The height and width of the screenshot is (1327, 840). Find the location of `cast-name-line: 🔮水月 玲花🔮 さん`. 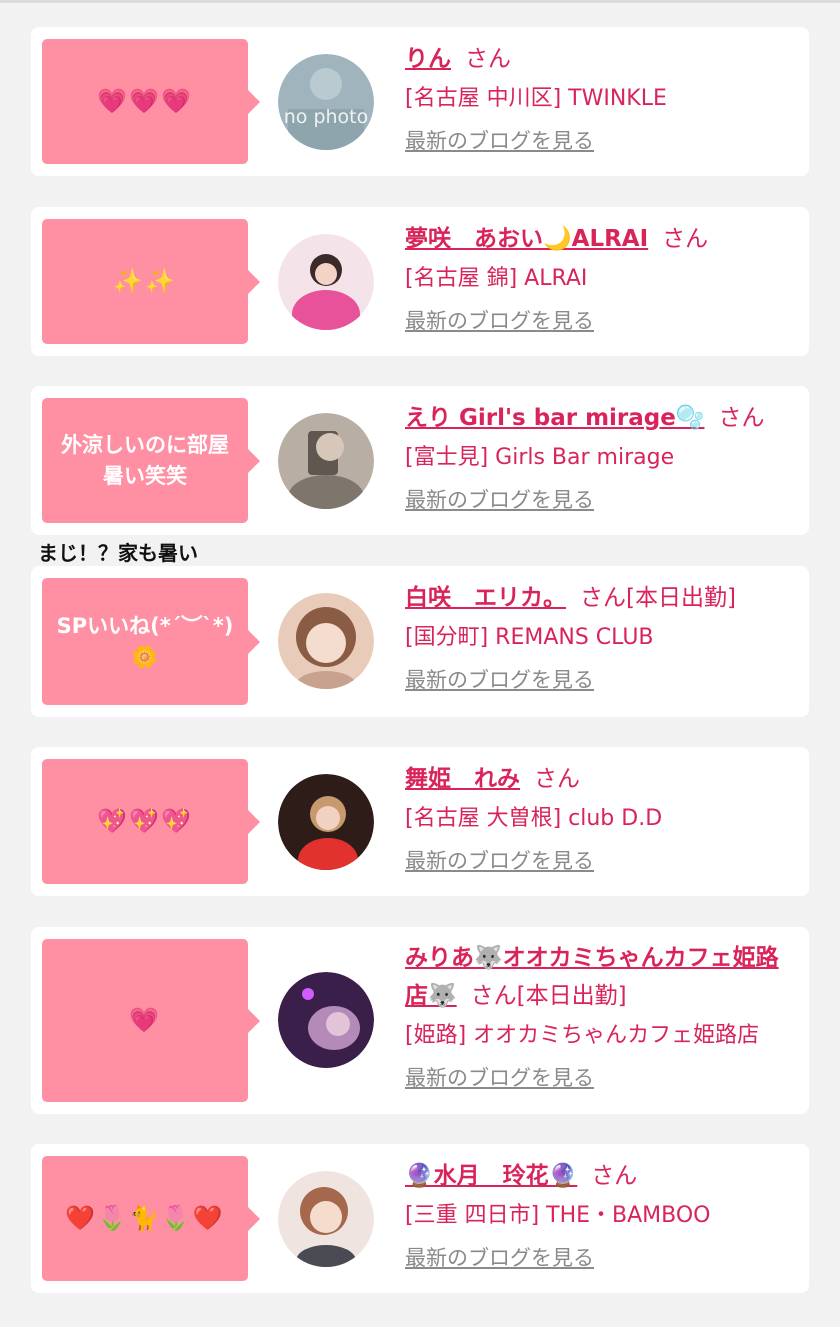

cast-name-line: 🔮水月 玲花🔮 さん is located at coordinates (603, 1176).